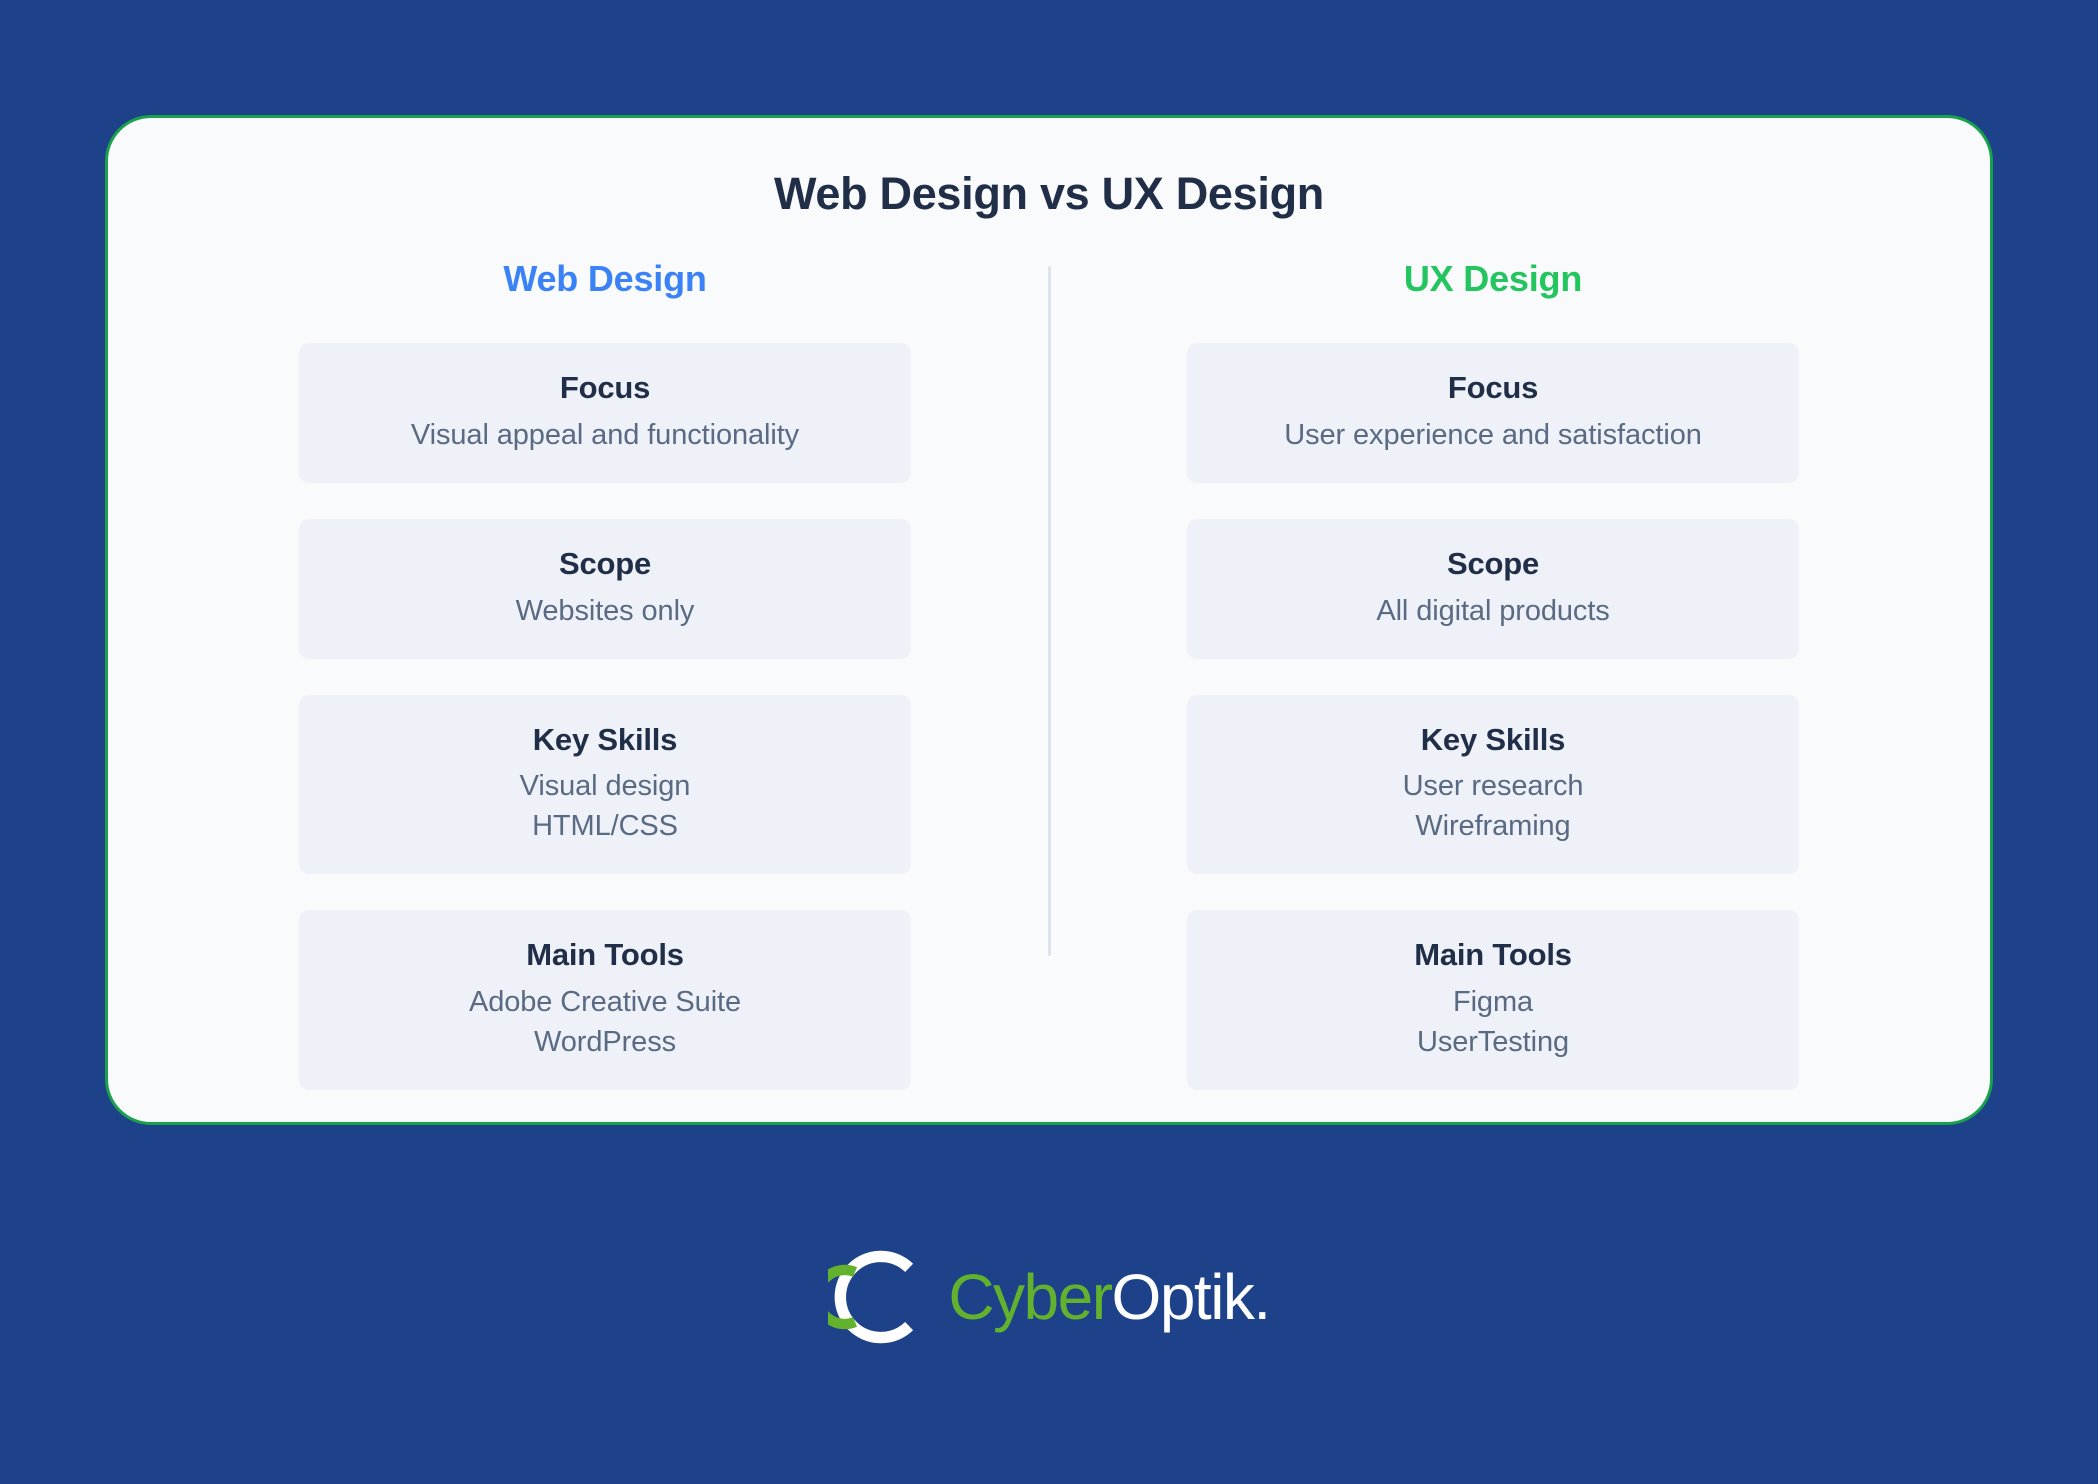 Image resolution: width=2098 pixels, height=1484 pixels. What do you see at coordinates (1493, 413) in the screenshot?
I see `card-focus-ux-design: Focus User experience and satisfaction` at bounding box center [1493, 413].